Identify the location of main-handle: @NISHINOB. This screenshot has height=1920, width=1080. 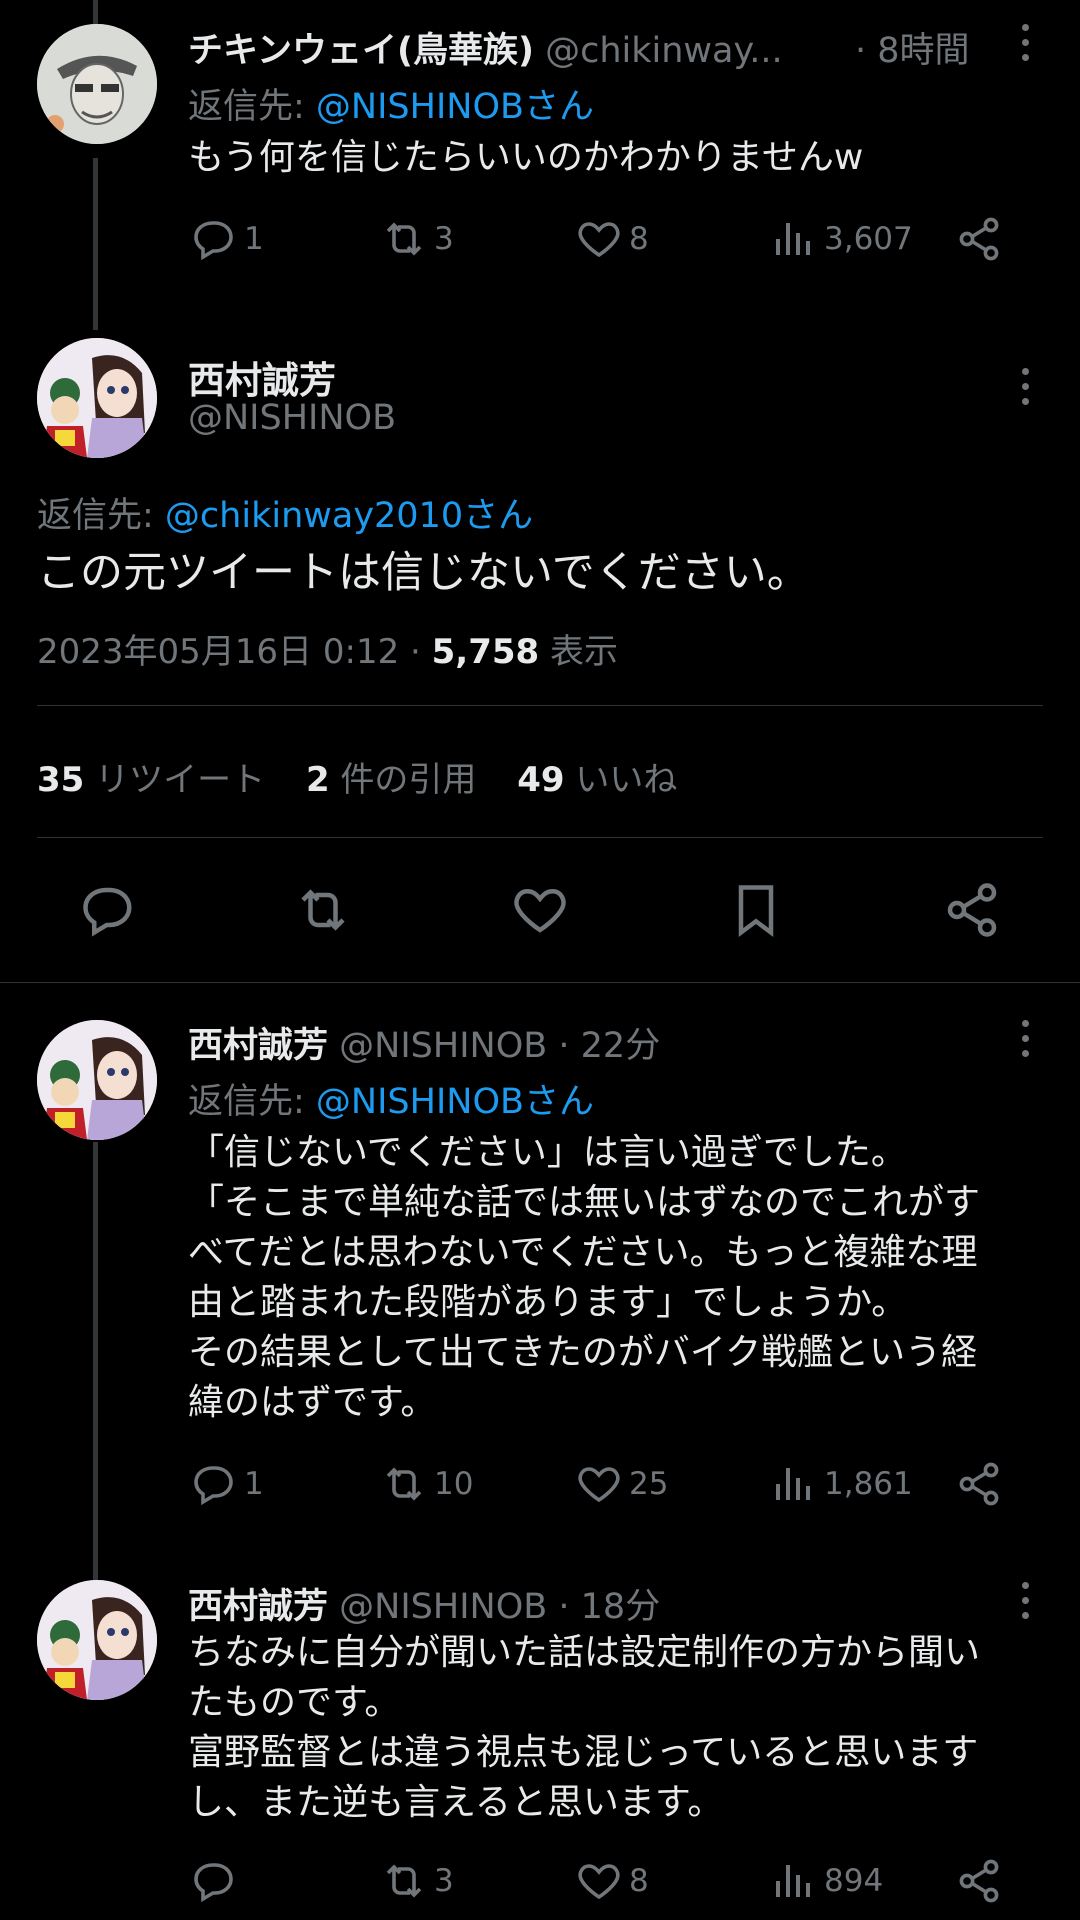
(292, 418).